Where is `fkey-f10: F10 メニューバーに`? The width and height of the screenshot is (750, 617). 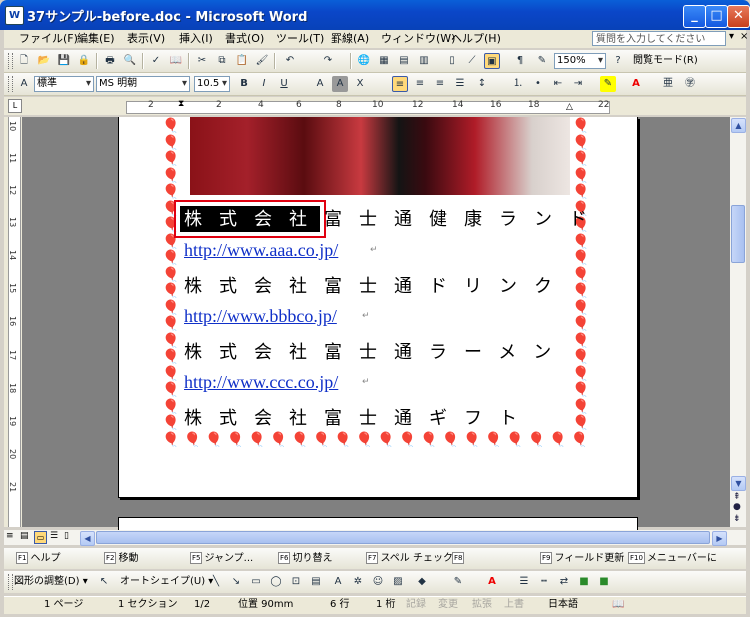
fkey-f10: F10 メニューバーに is located at coordinates (672, 559).